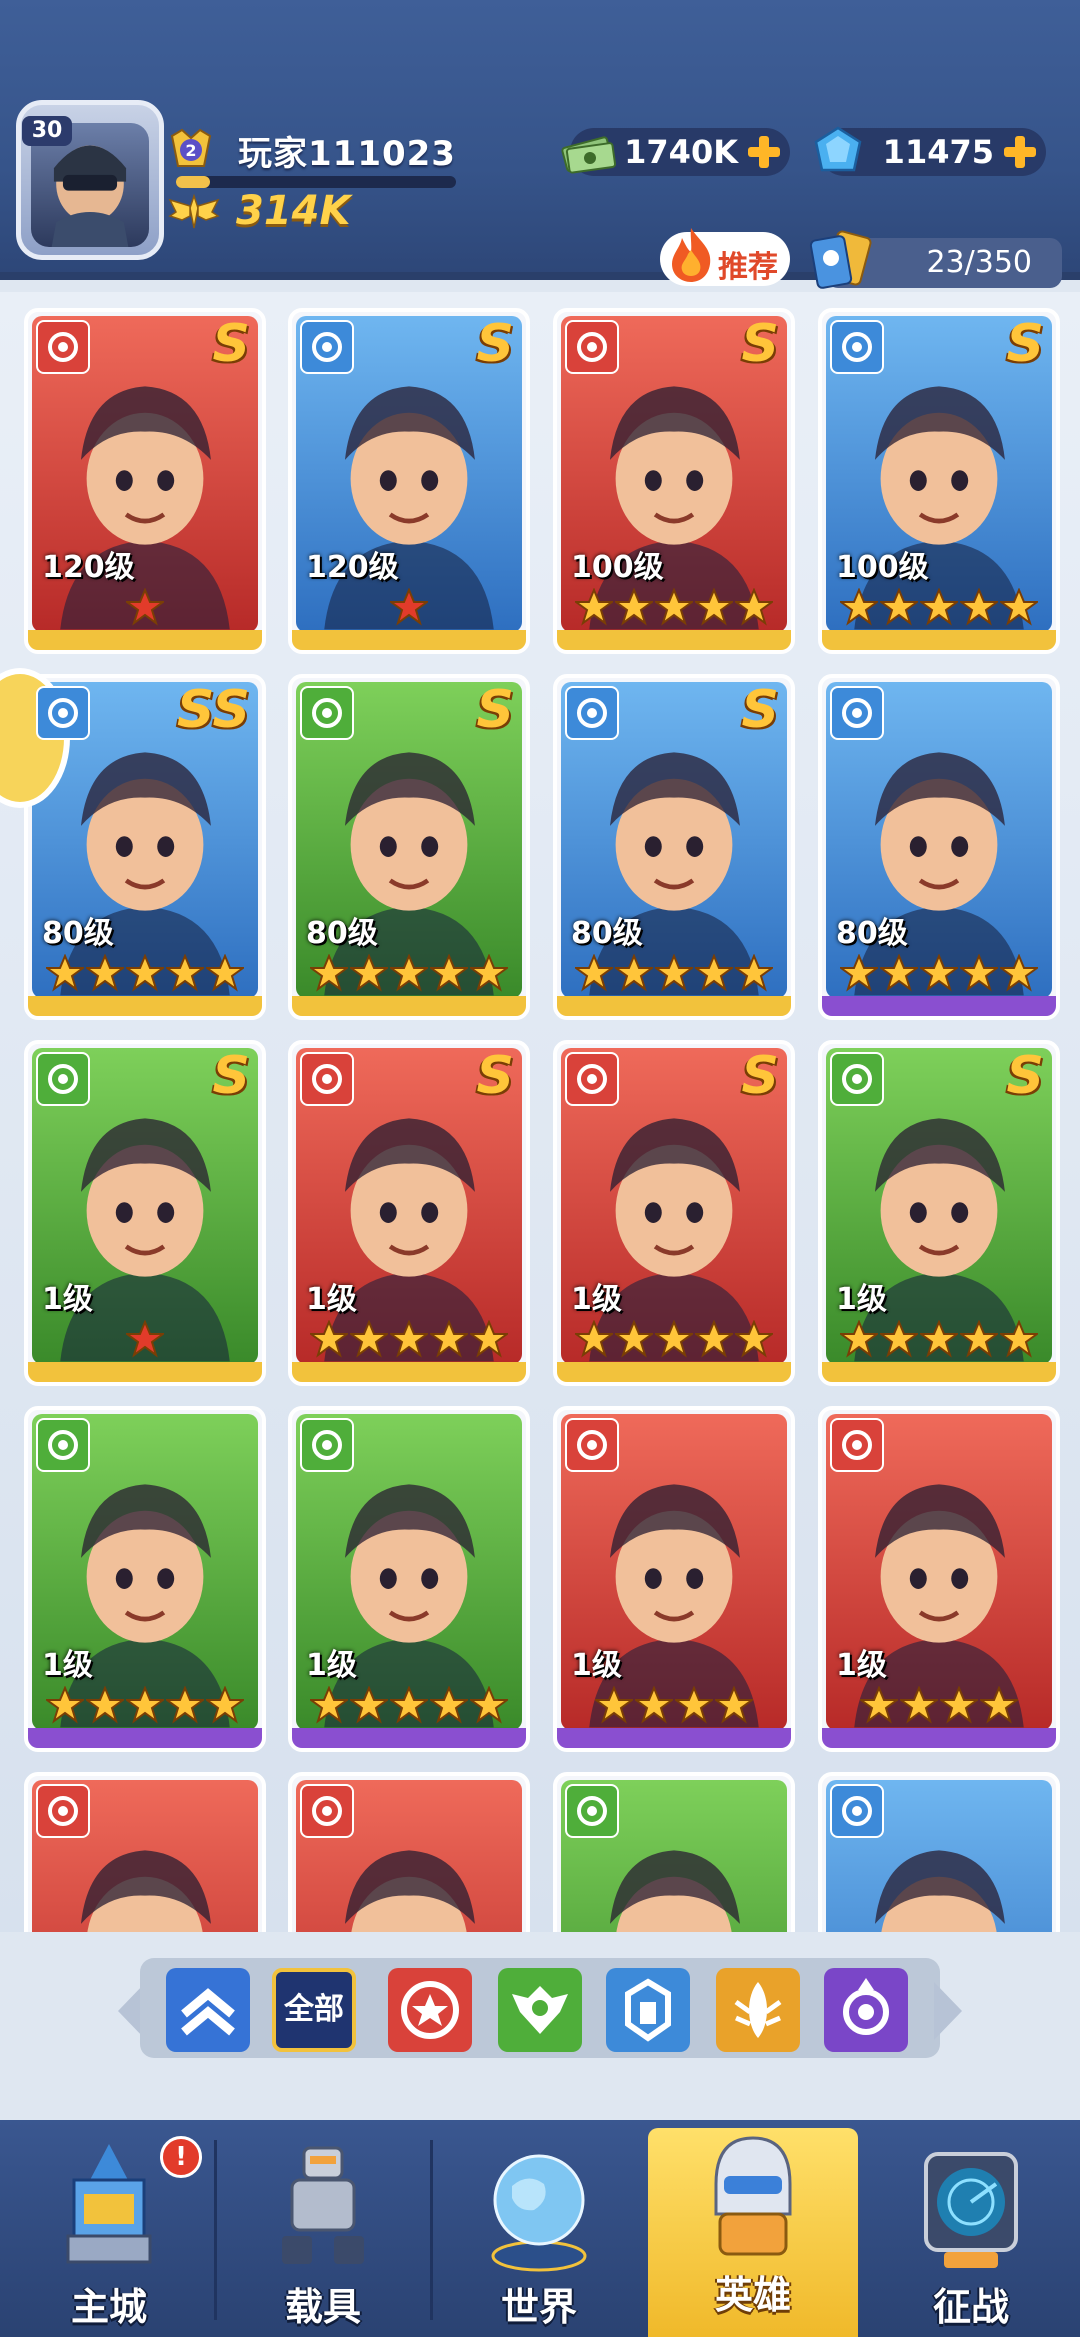 Image resolution: width=1080 pixels, height=2337 pixels. I want to click on tab-campaign-label: 征战, so click(970, 2307).